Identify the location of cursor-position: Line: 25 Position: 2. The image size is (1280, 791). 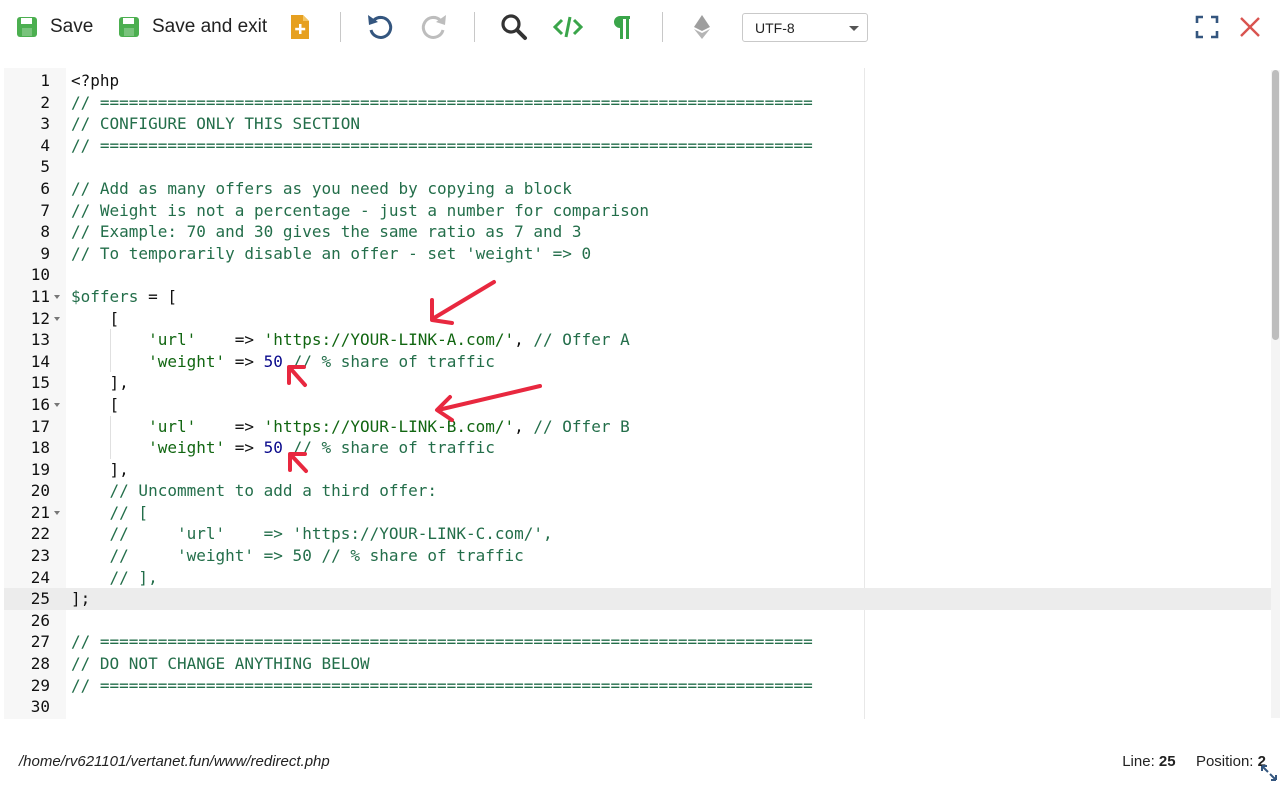
(1194, 761).